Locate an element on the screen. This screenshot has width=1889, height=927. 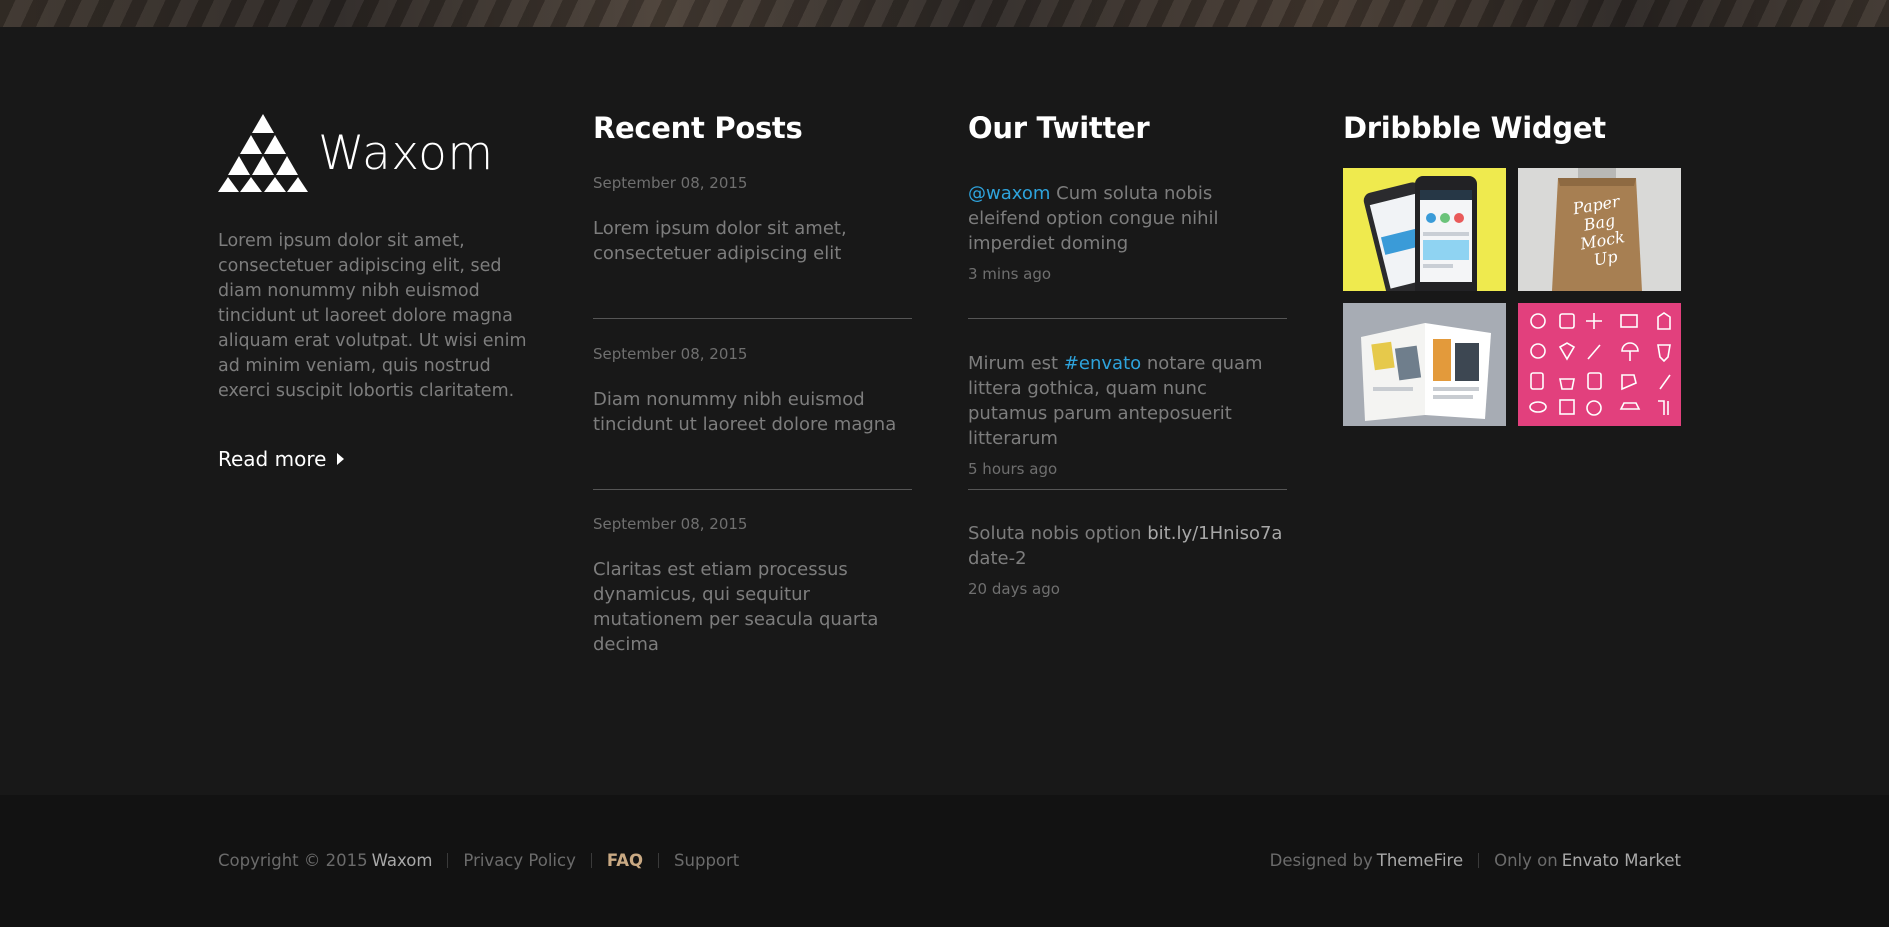
dribbble-shot-phones is located at coordinates (1424, 229).